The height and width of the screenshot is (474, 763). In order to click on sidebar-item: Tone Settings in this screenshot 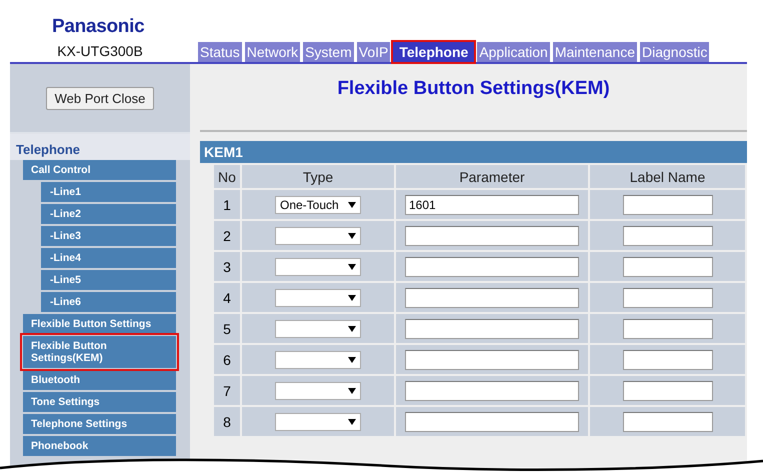, I will do `click(99, 402)`.